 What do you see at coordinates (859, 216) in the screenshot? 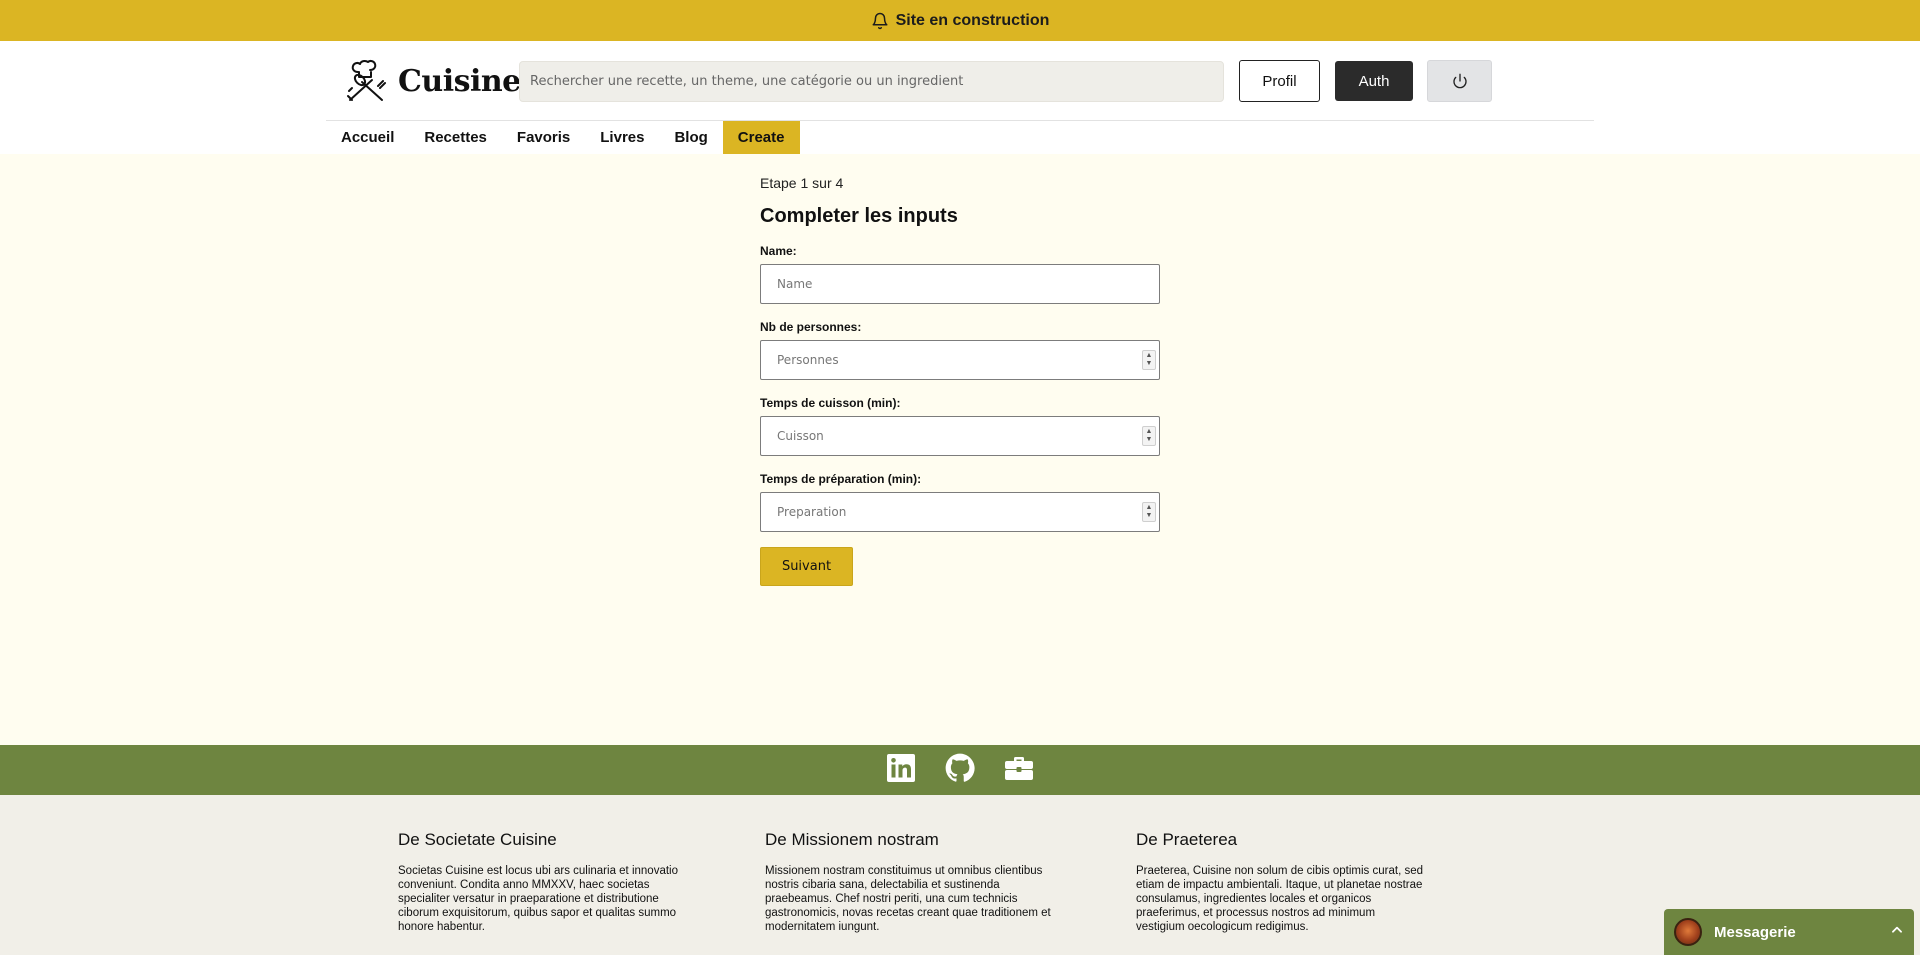
I see `form-title: Completer les inputs` at bounding box center [859, 216].